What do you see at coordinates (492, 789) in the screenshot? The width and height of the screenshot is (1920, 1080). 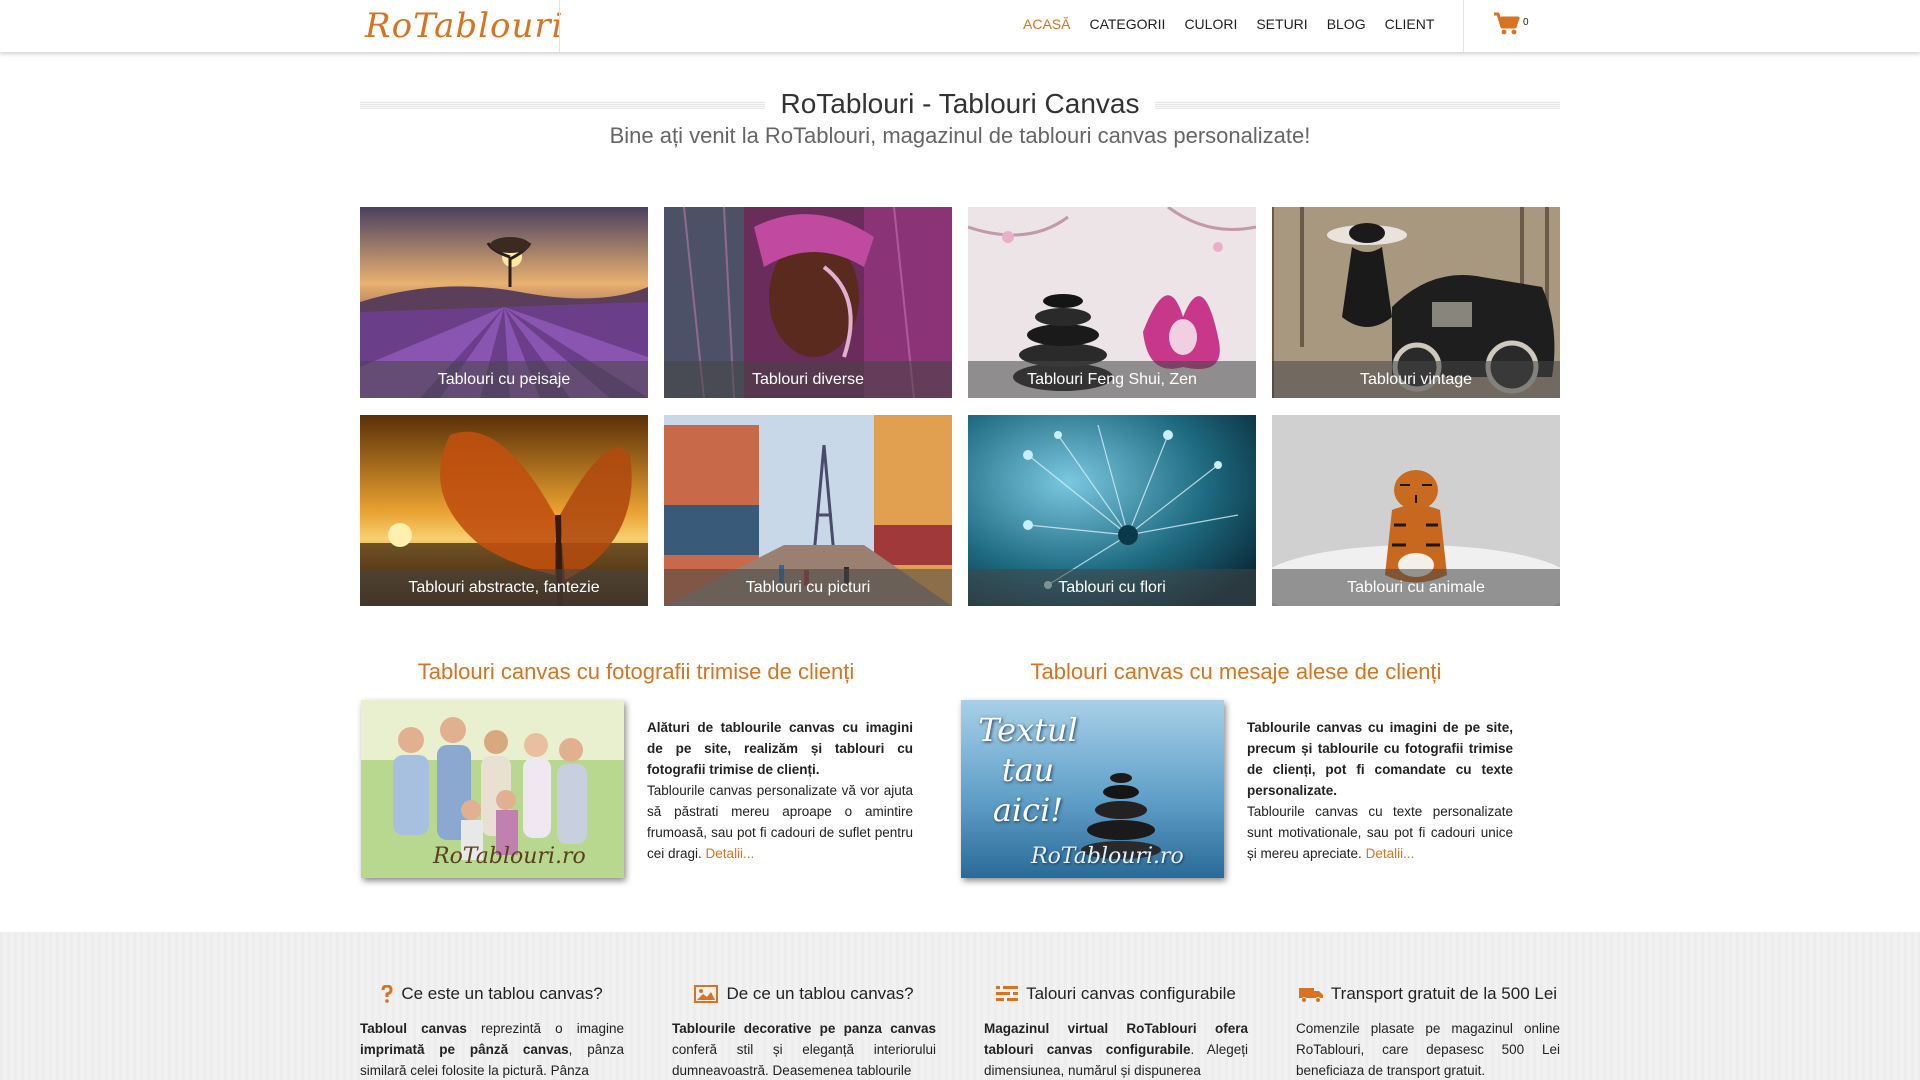 I see `family-photo-canvas-image: RoTablouri.ro` at bounding box center [492, 789].